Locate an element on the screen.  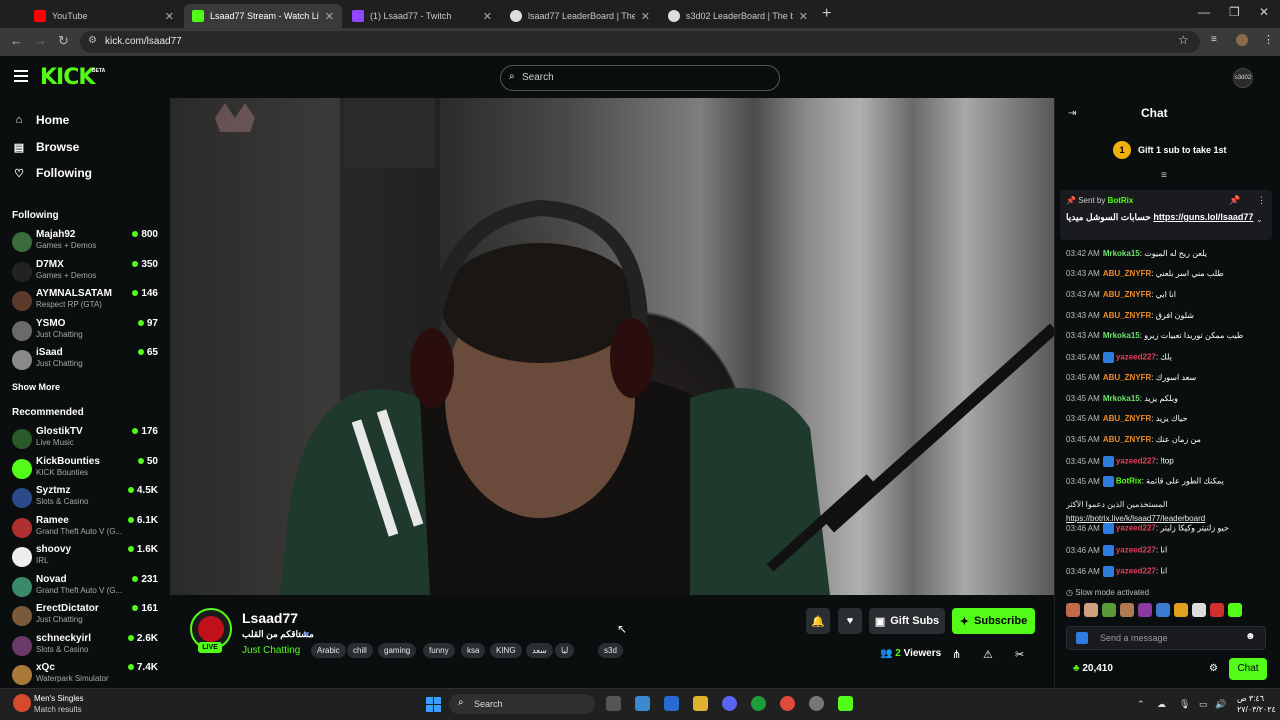
file-explorer-icon is located at coordinates (700, 703).